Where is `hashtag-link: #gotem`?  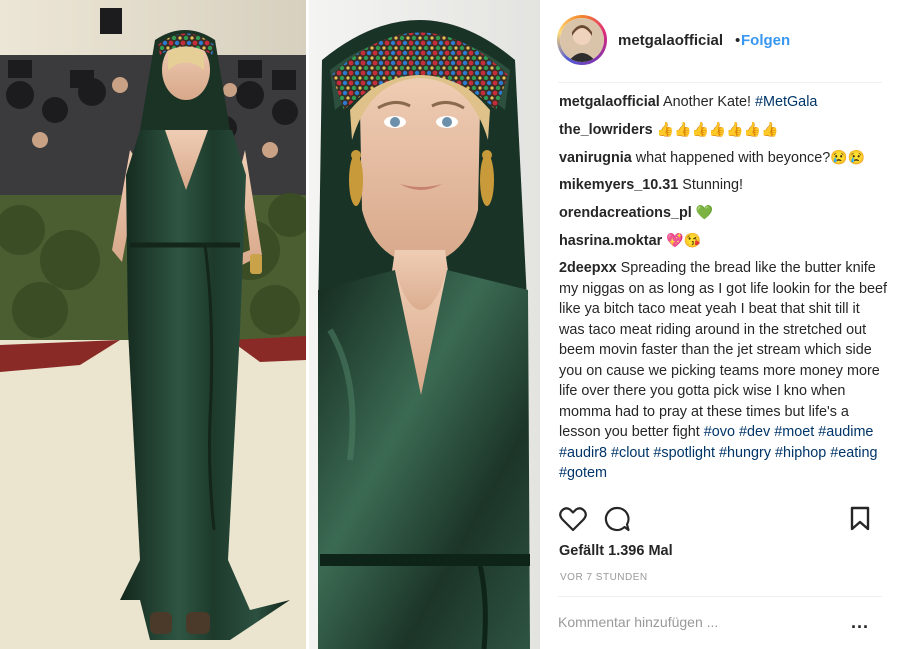 hashtag-link: #gotem is located at coordinates (583, 473).